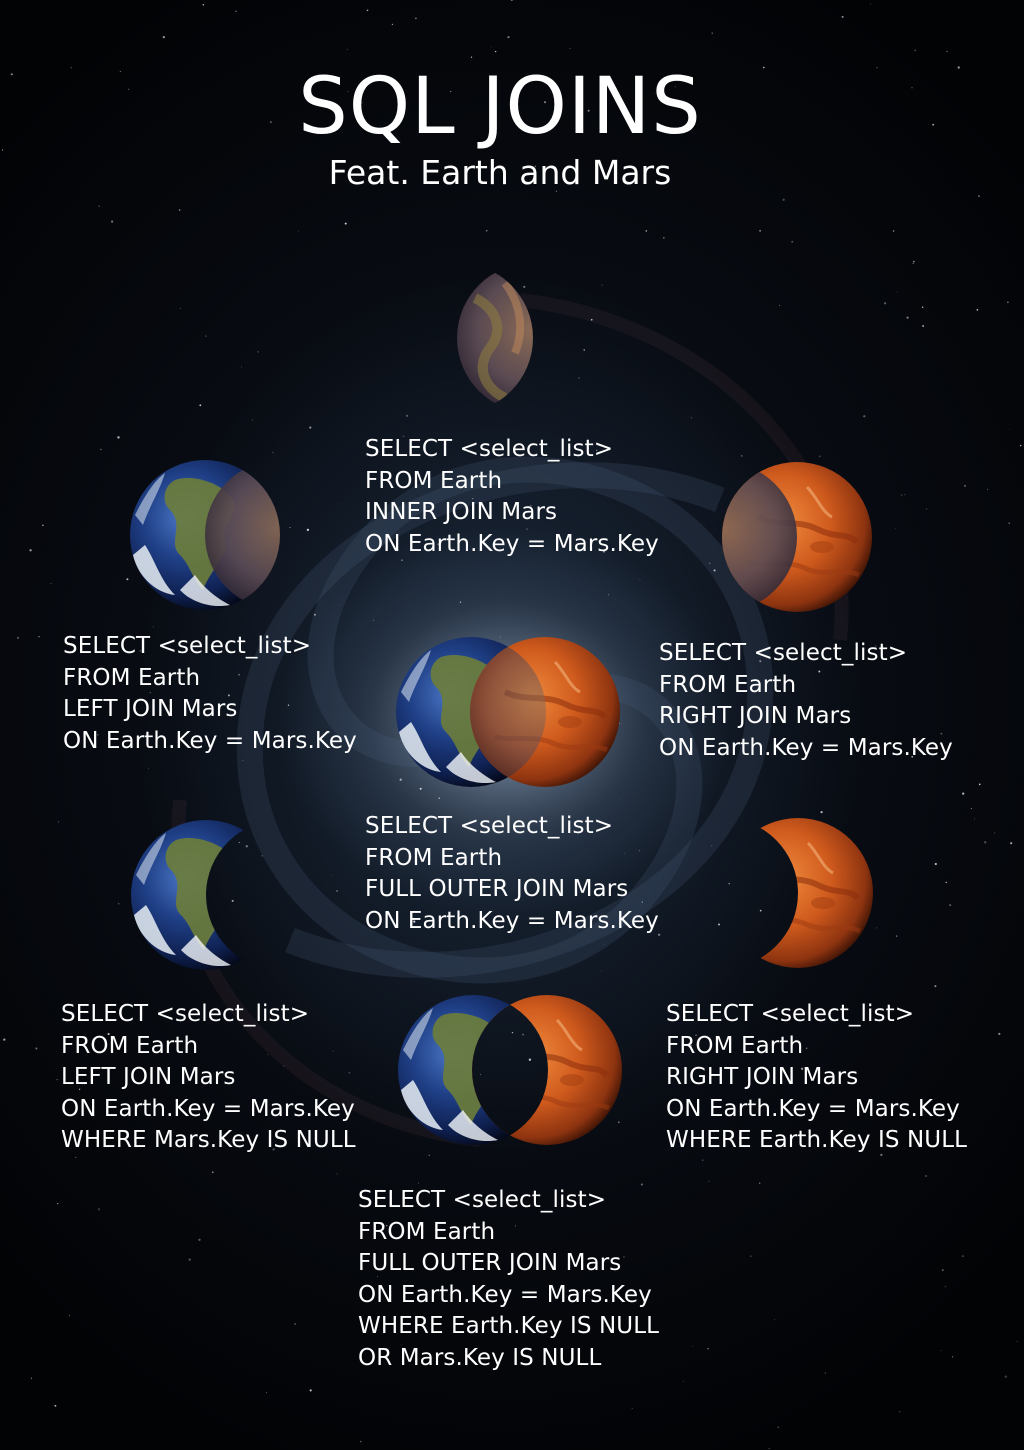 The image size is (1024, 1450). What do you see at coordinates (480, 1357) in the screenshot?
I see `query-line: OR Mars.Key IS NULL` at bounding box center [480, 1357].